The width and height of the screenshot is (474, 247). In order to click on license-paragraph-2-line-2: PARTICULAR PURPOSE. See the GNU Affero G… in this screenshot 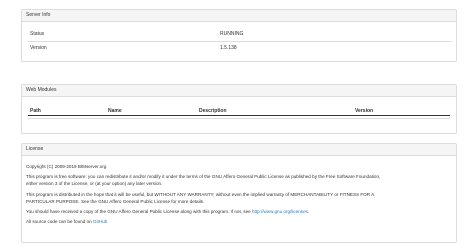, I will do `click(115, 201)`.